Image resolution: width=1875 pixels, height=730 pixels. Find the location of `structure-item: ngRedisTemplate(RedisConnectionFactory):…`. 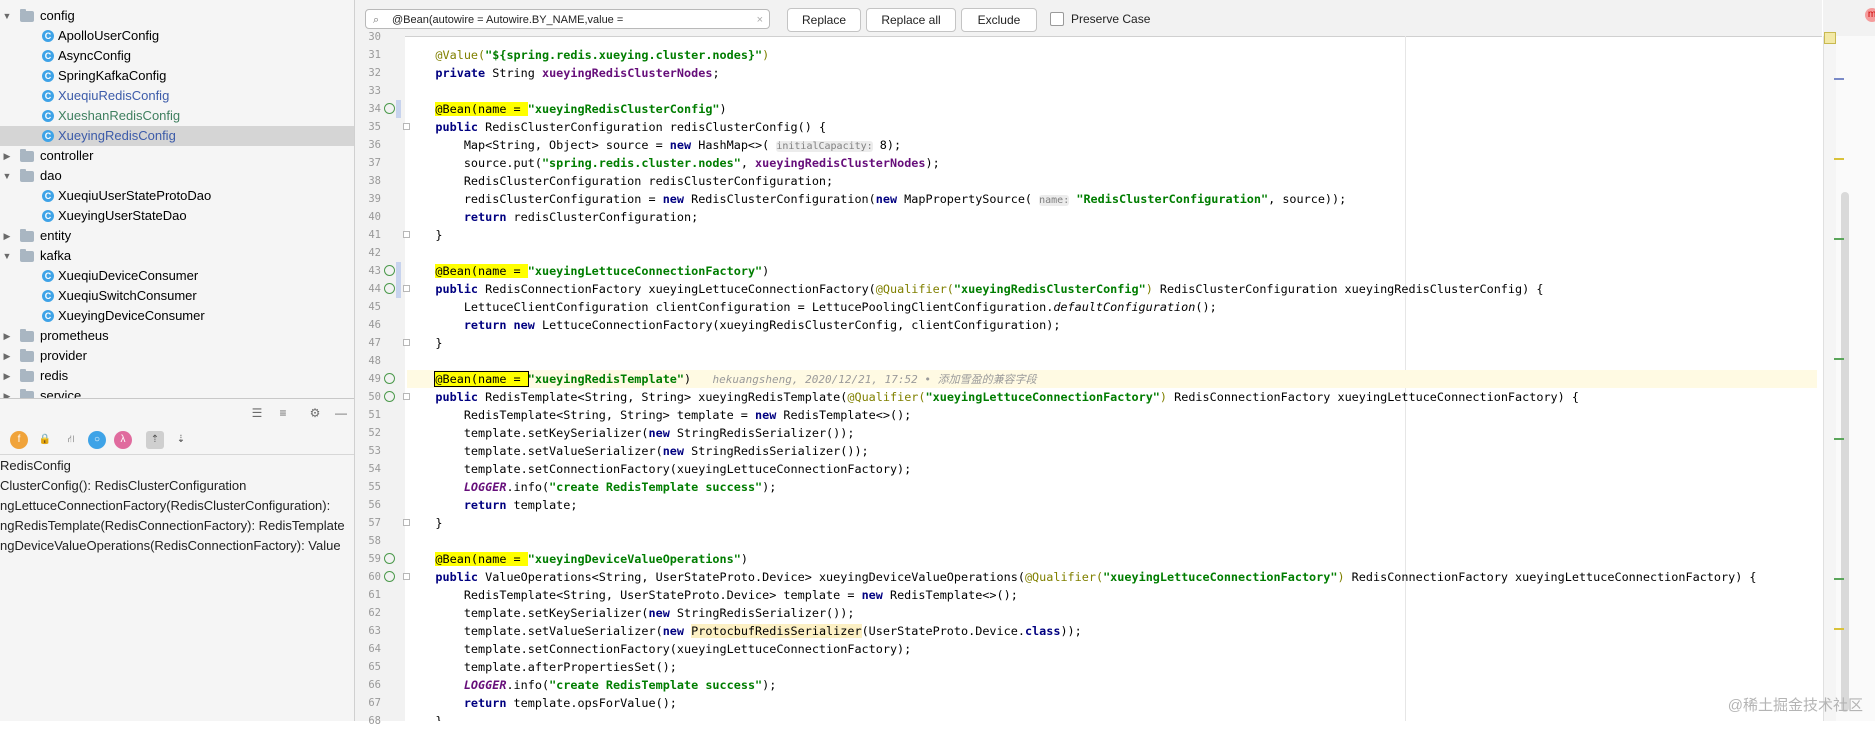

structure-item: ngRedisTemplate(RedisConnectionFactory):… is located at coordinates (172, 526).